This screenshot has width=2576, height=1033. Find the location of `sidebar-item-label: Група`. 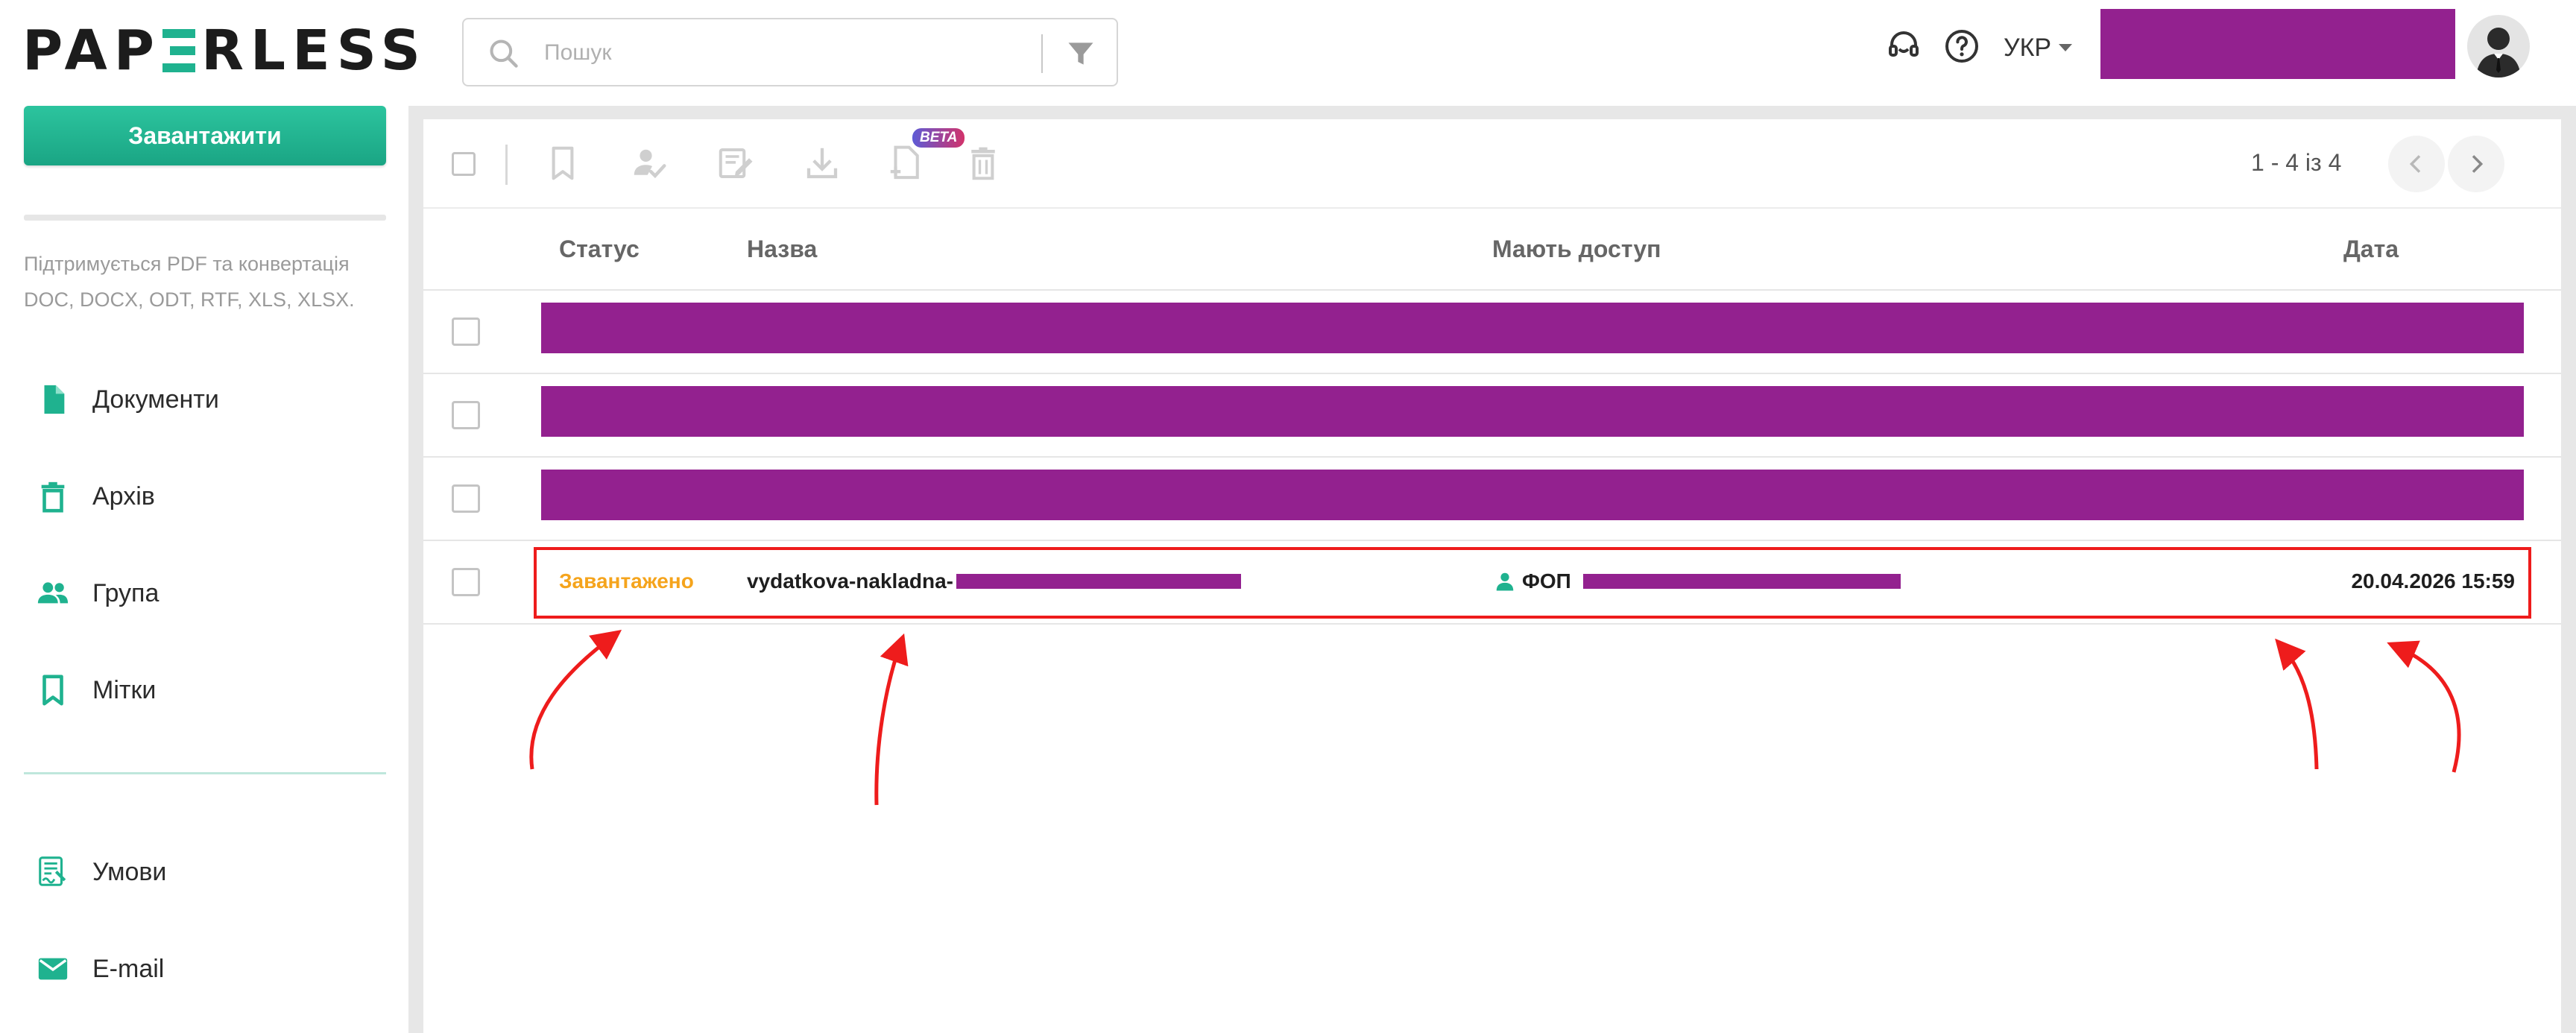

sidebar-item-label: Група is located at coordinates (126, 592).